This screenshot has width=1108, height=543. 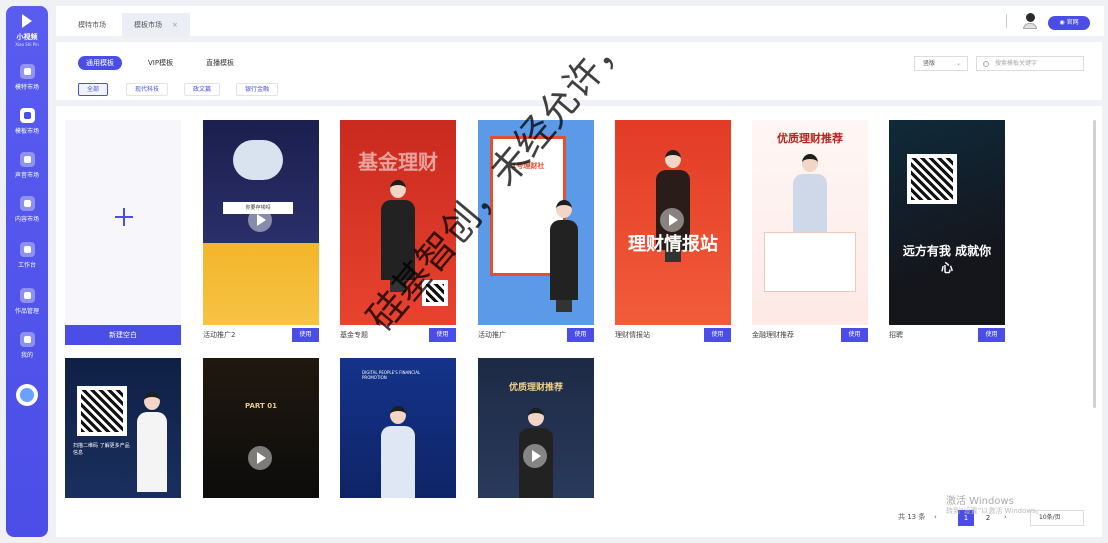 What do you see at coordinates (26, 219) in the screenshot?
I see `sidebar-item-label: 内容市场` at bounding box center [26, 219].